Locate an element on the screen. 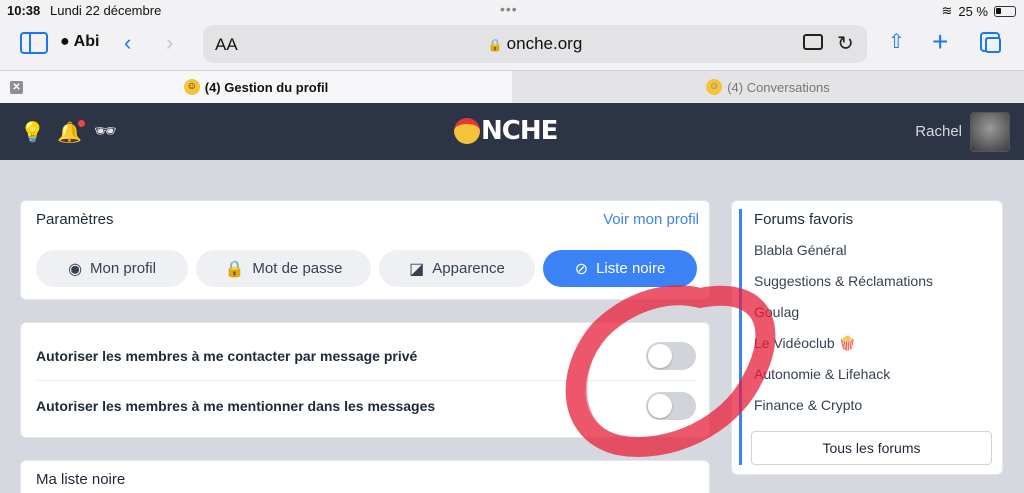 The width and height of the screenshot is (1024, 493). forums-title: Forums favoris is located at coordinates (804, 219).